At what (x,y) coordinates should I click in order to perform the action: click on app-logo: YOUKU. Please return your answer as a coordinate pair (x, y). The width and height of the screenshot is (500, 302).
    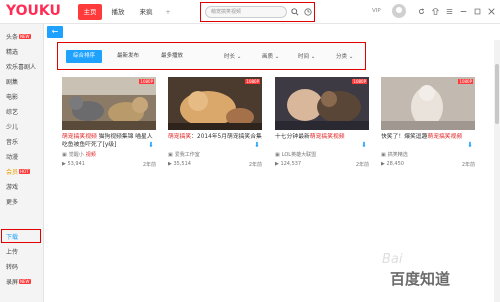
    Looking at the image, I should click on (33, 11).